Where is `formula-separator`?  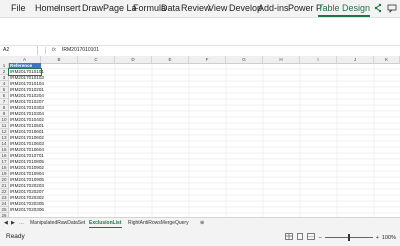 formula-separator is located at coordinates (45, 50).